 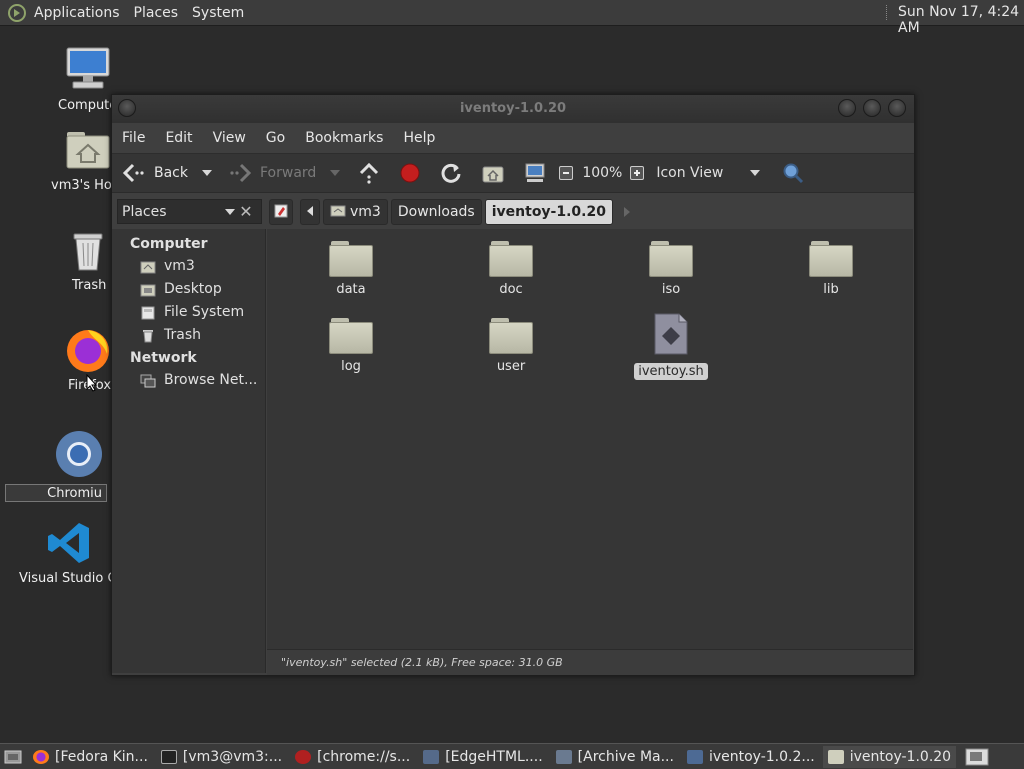 What do you see at coordinates (755, 173) in the screenshot?
I see `view-mode-dropdown` at bounding box center [755, 173].